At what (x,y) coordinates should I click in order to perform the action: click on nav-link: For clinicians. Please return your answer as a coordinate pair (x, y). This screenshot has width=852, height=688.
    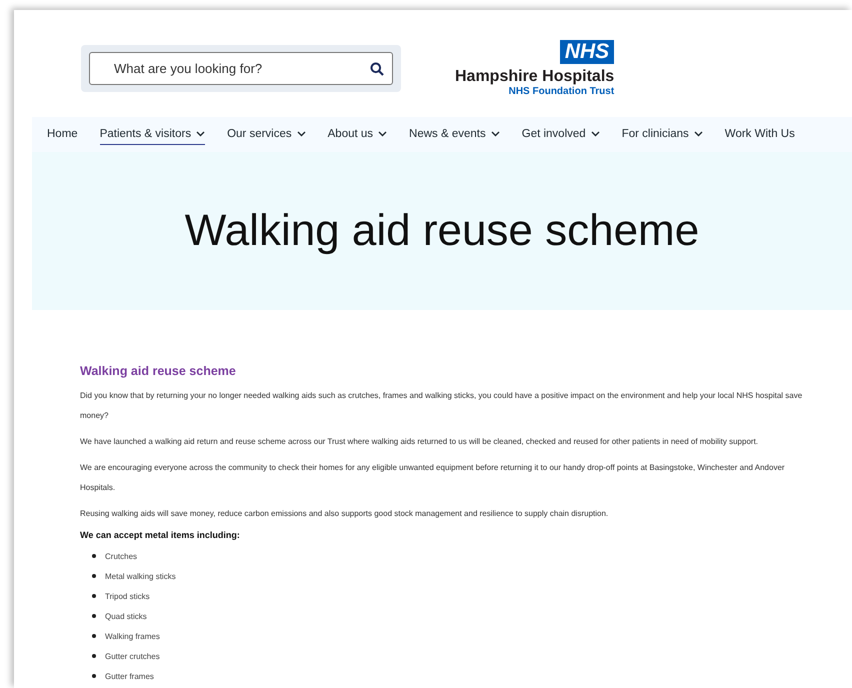
    Looking at the image, I should click on (662, 134).